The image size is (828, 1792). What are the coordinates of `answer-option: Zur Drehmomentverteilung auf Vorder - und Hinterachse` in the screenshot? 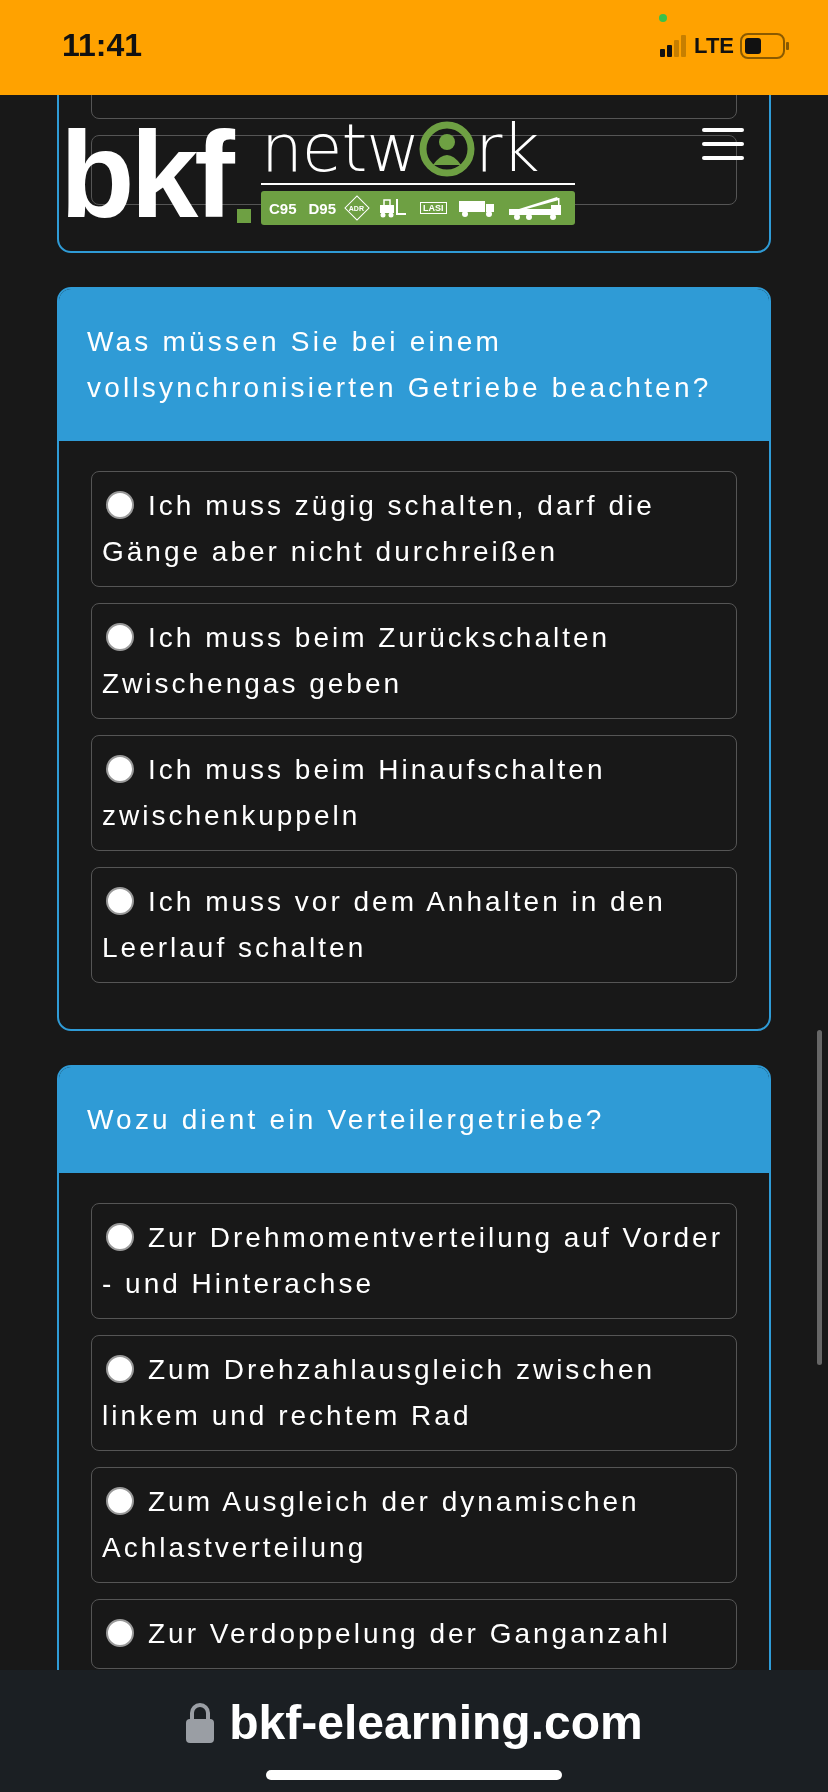 It's located at (414, 1261).